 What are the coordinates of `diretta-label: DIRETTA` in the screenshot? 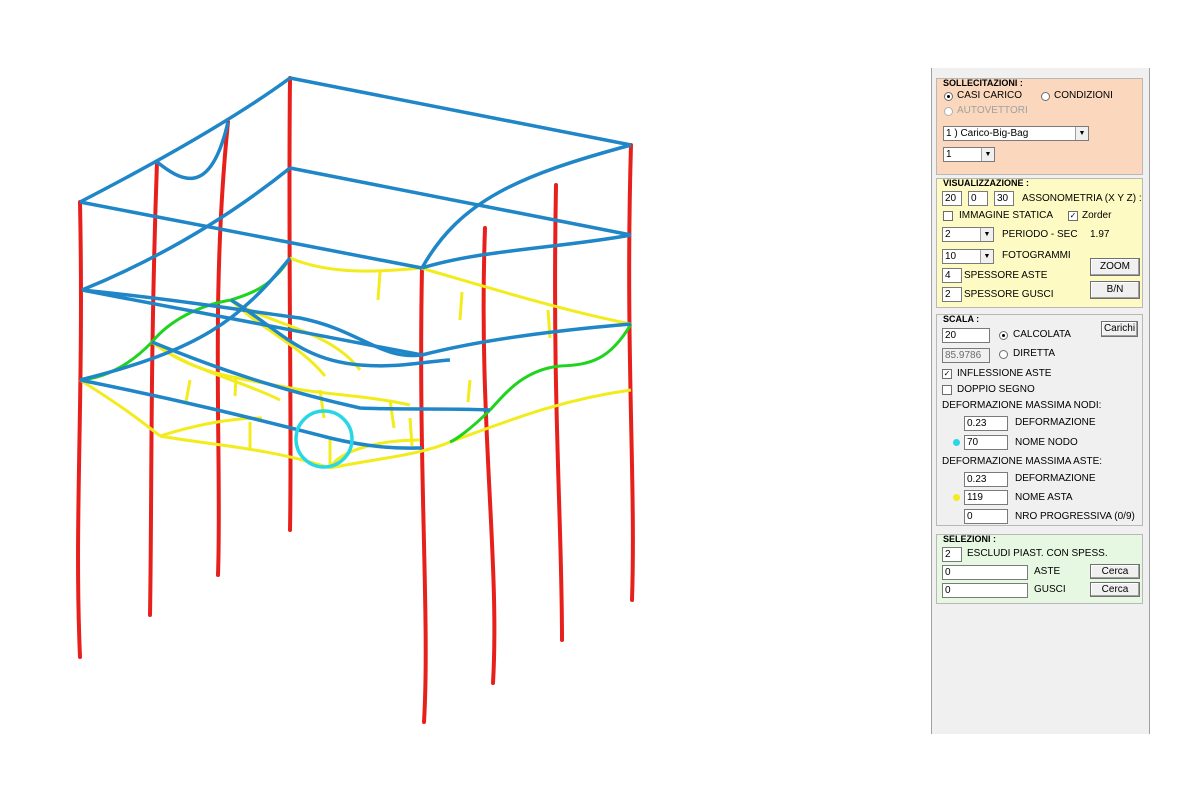 It's located at (1034, 353).